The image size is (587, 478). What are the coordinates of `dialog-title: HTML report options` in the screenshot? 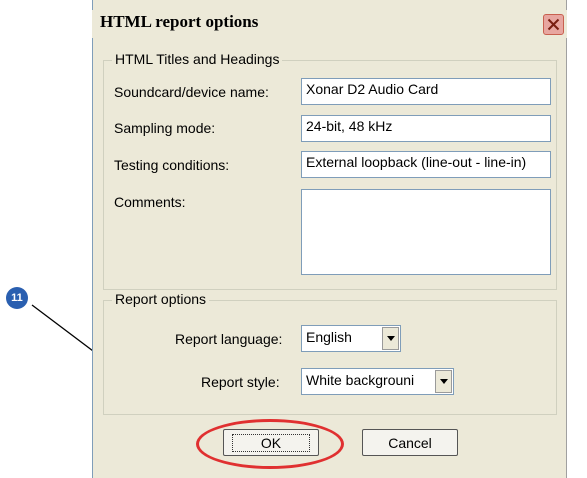 It's located at (179, 21).